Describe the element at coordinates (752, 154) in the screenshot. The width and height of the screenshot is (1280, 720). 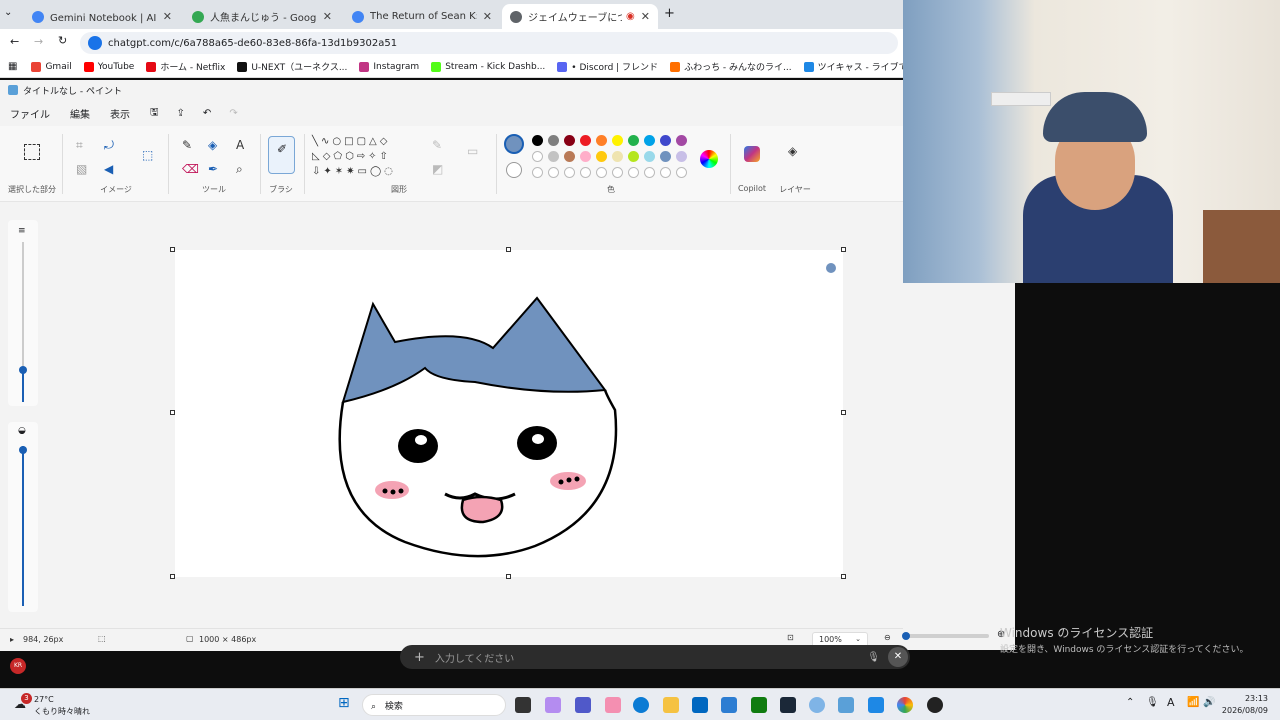
I see `copilot-icon` at that location.